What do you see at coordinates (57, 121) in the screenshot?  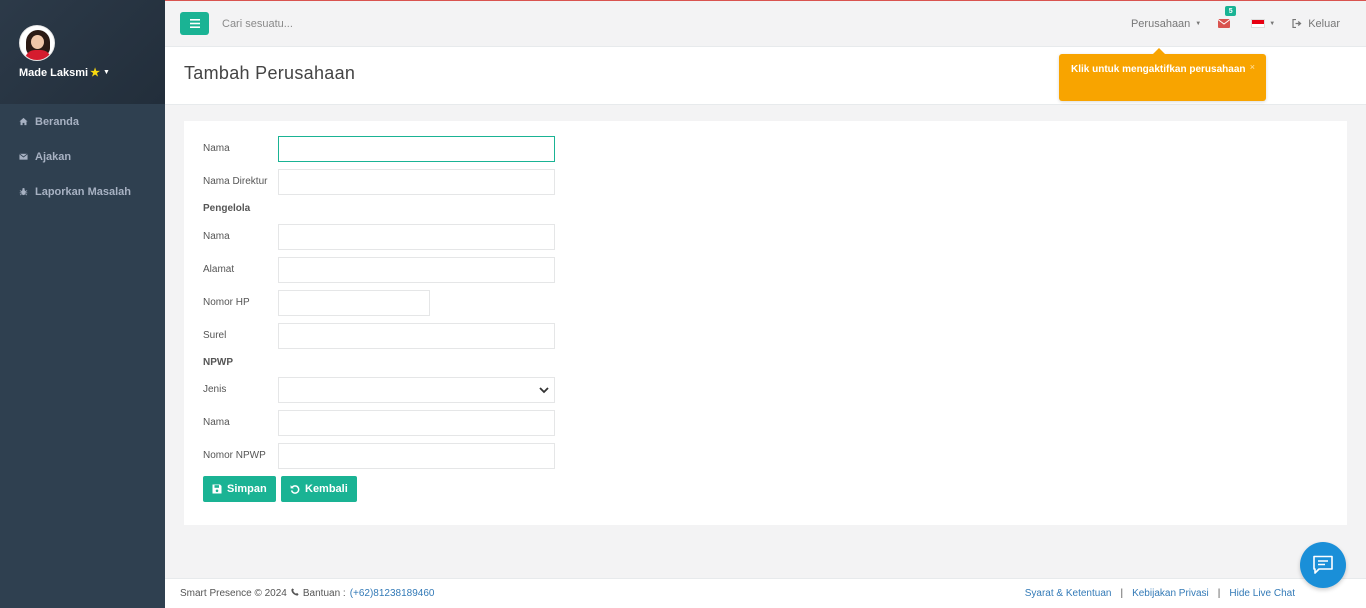 I see `sidebar-item-label: Beranda` at bounding box center [57, 121].